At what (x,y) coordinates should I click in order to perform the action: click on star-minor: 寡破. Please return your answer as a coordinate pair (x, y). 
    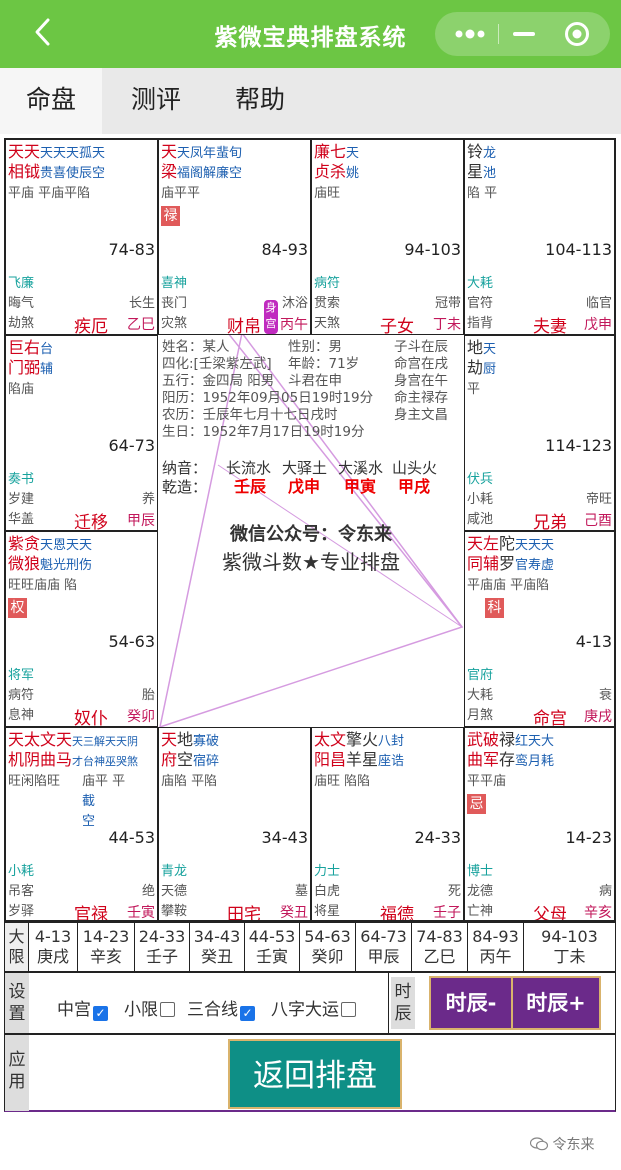
    Looking at the image, I should click on (206, 741).